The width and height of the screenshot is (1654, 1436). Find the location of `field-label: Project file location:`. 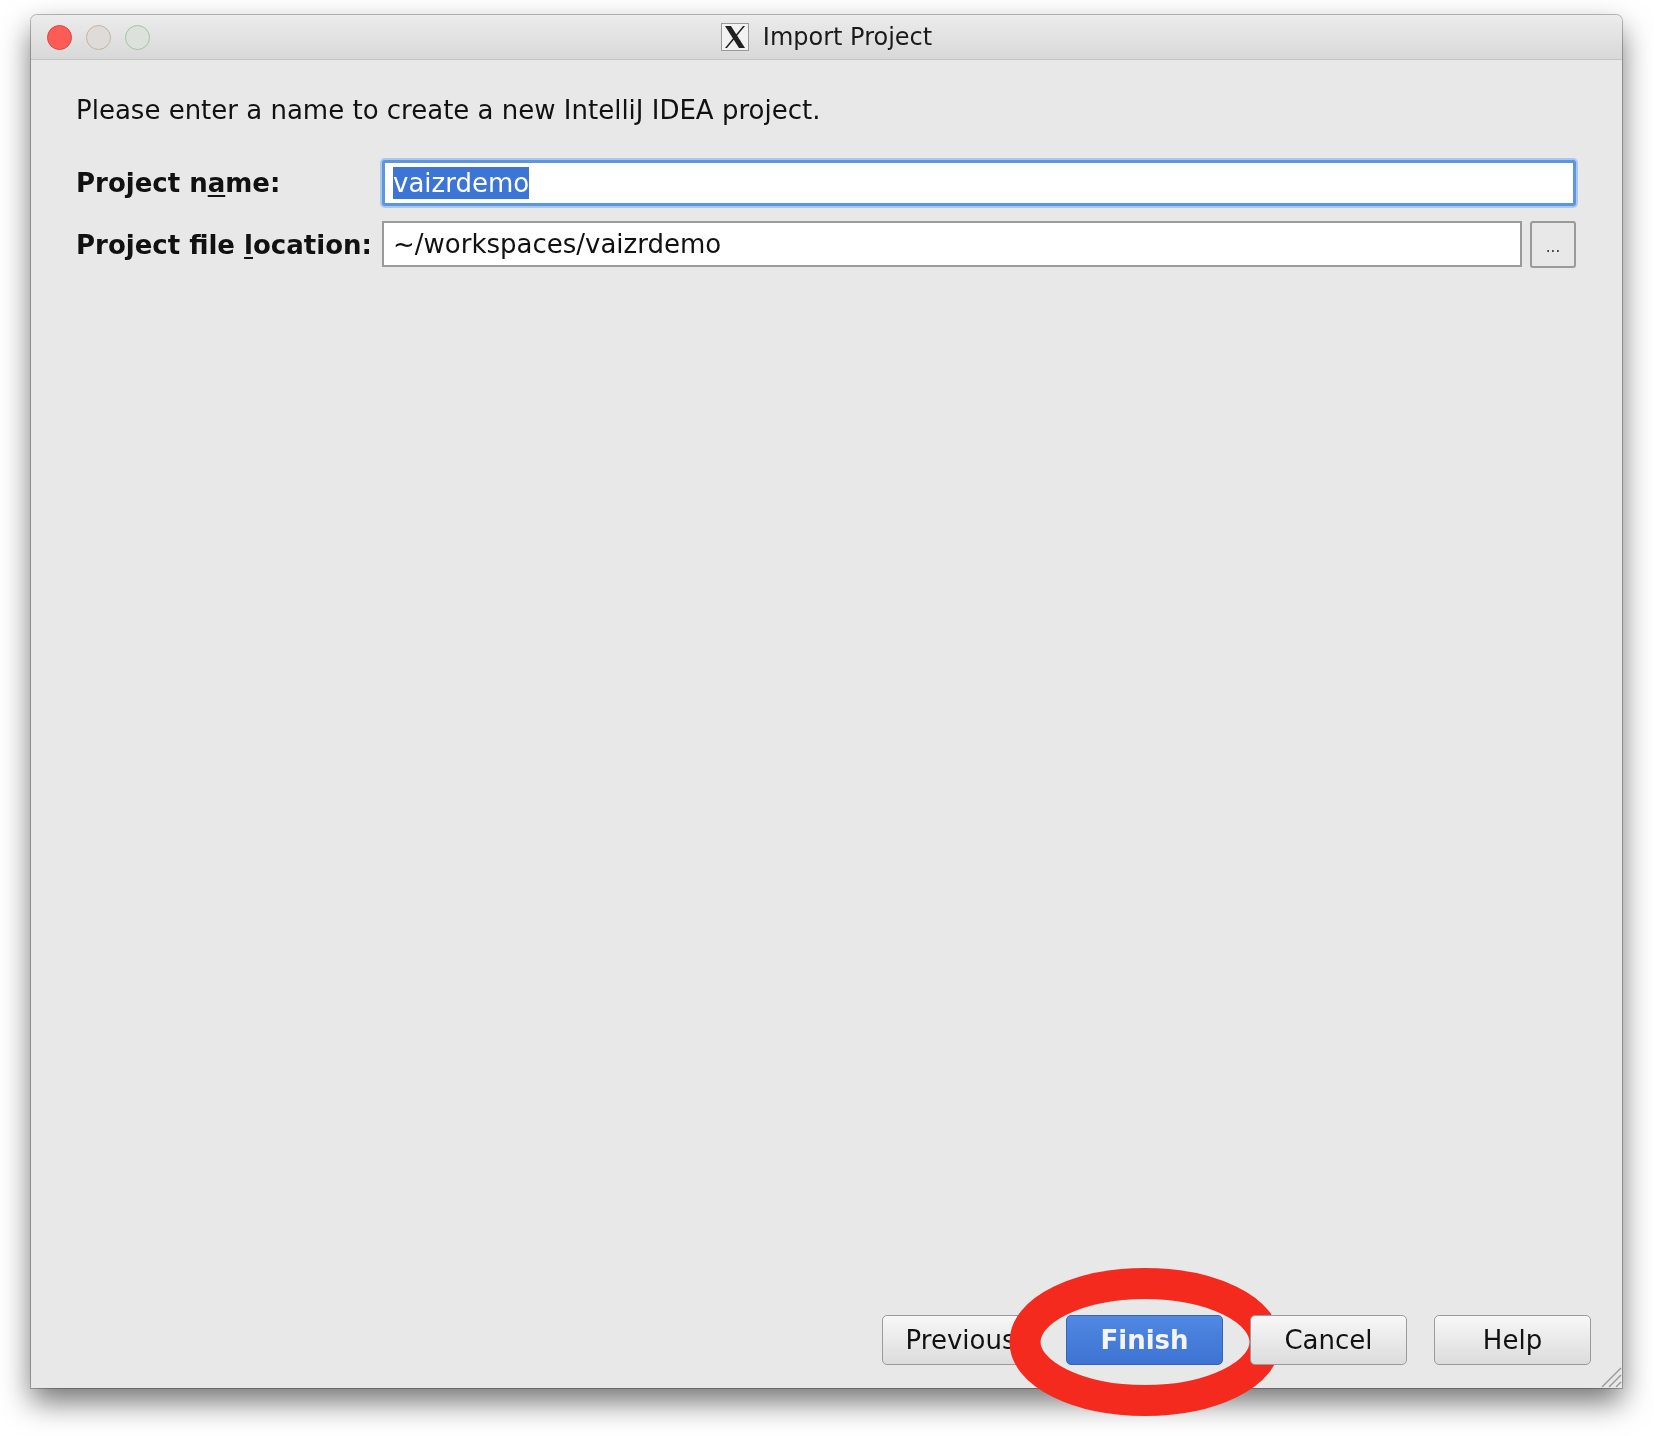

field-label: Project file location: is located at coordinates (224, 244).